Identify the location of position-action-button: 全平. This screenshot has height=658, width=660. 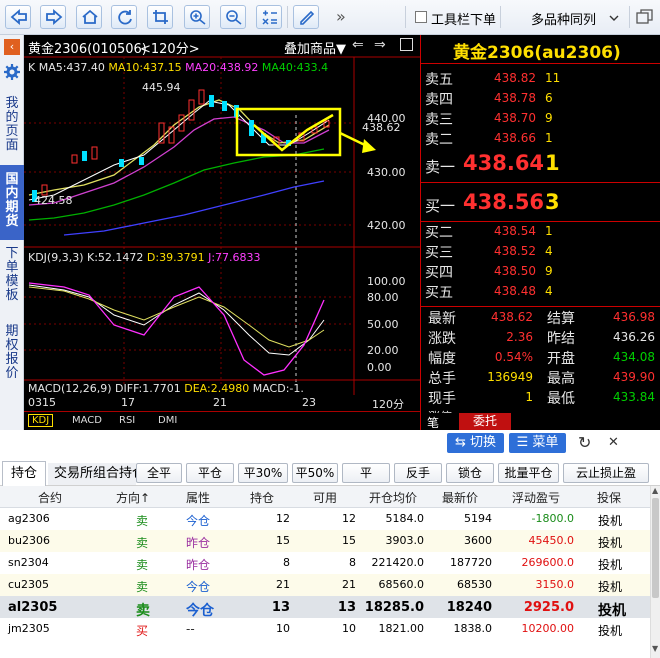
(159, 473).